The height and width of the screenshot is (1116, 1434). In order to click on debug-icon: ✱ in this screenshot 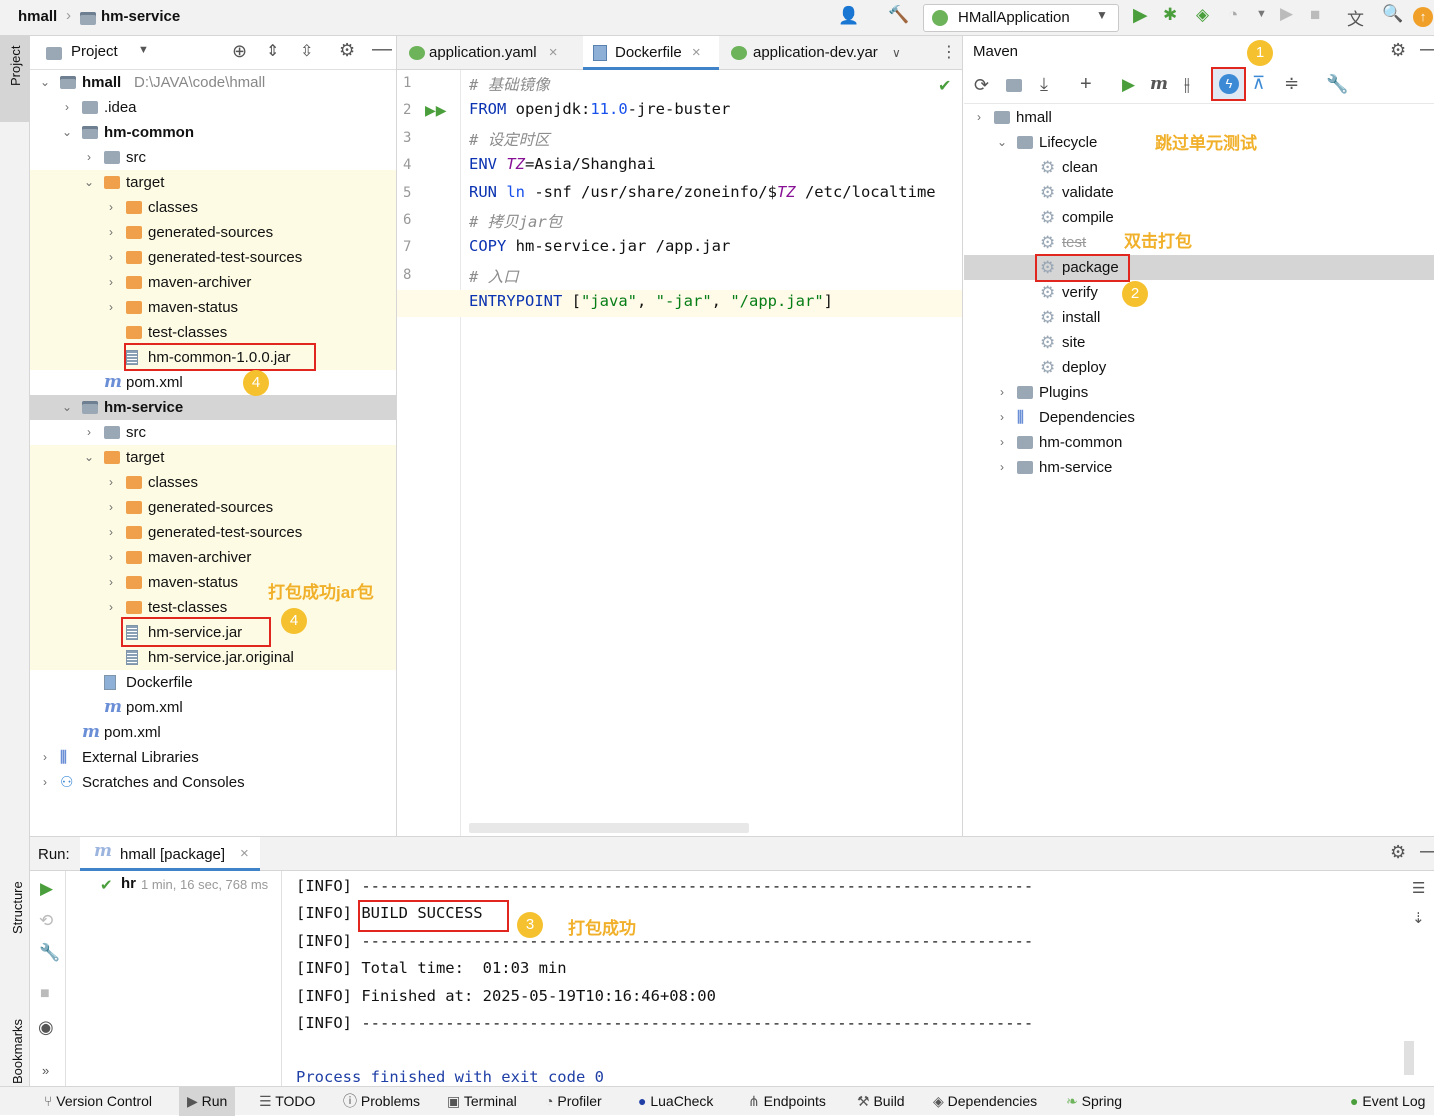, I will do `click(1170, 15)`.